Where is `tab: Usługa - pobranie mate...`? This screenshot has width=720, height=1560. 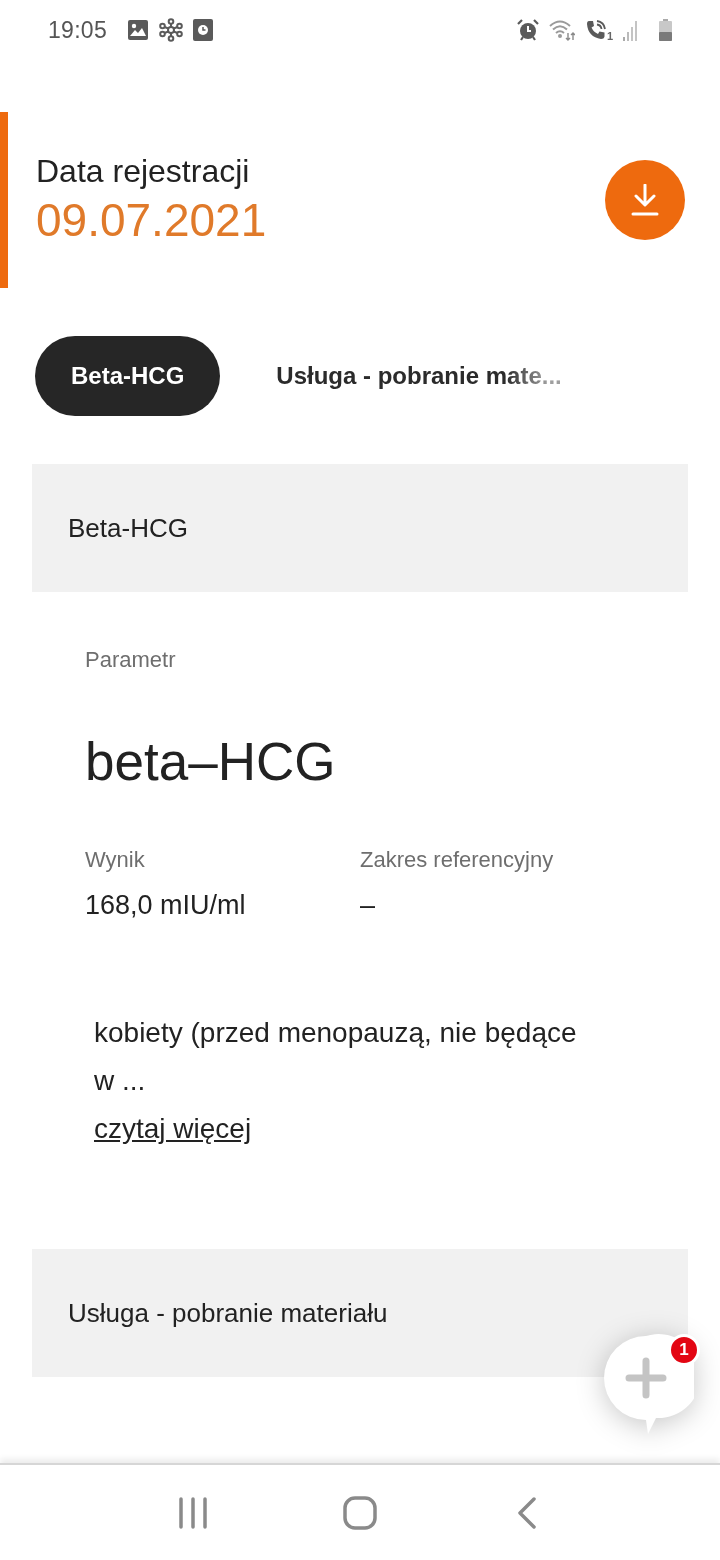 tab: Usługa - pobranie mate... is located at coordinates (419, 376).